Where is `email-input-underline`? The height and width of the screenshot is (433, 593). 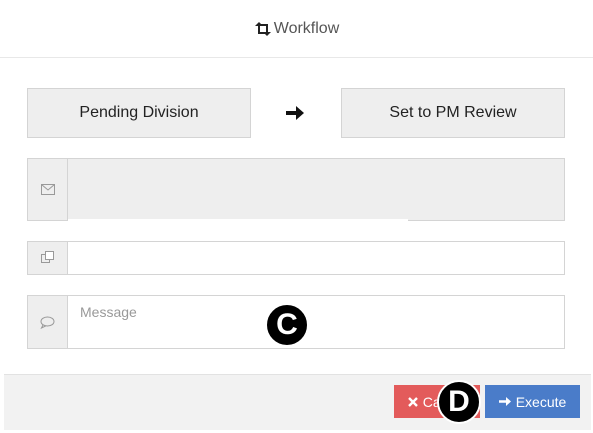 email-input-underline is located at coordinates (238, 220).